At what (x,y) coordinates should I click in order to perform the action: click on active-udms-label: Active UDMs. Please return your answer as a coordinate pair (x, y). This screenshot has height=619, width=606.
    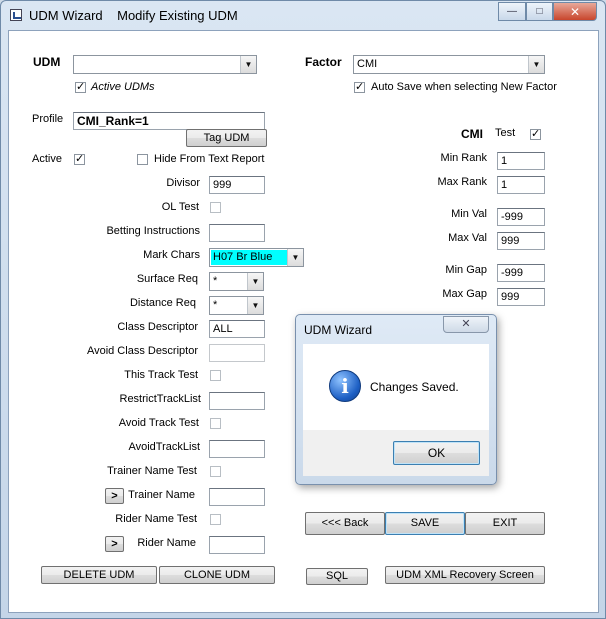
    Looking at the image, I should click on (123, 87).